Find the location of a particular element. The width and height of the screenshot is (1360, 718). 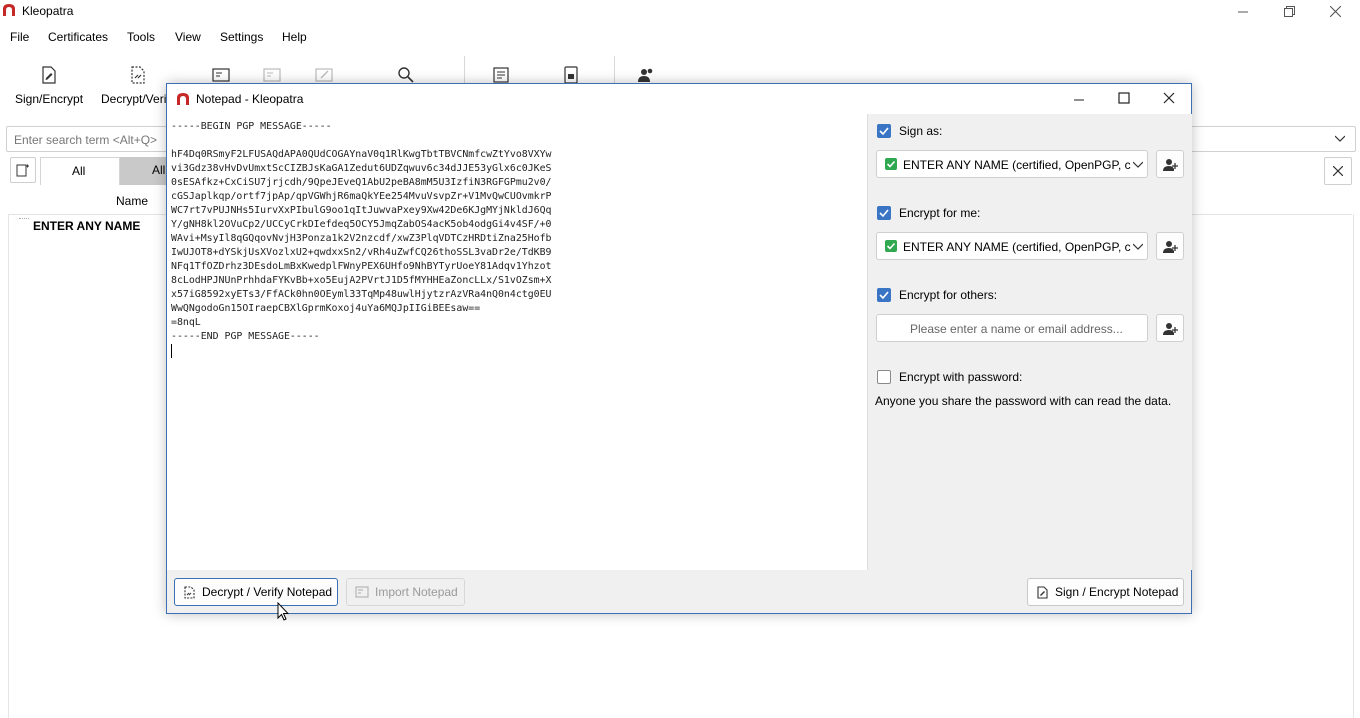

import-certificate-icon is located at coordinates (221, 75).